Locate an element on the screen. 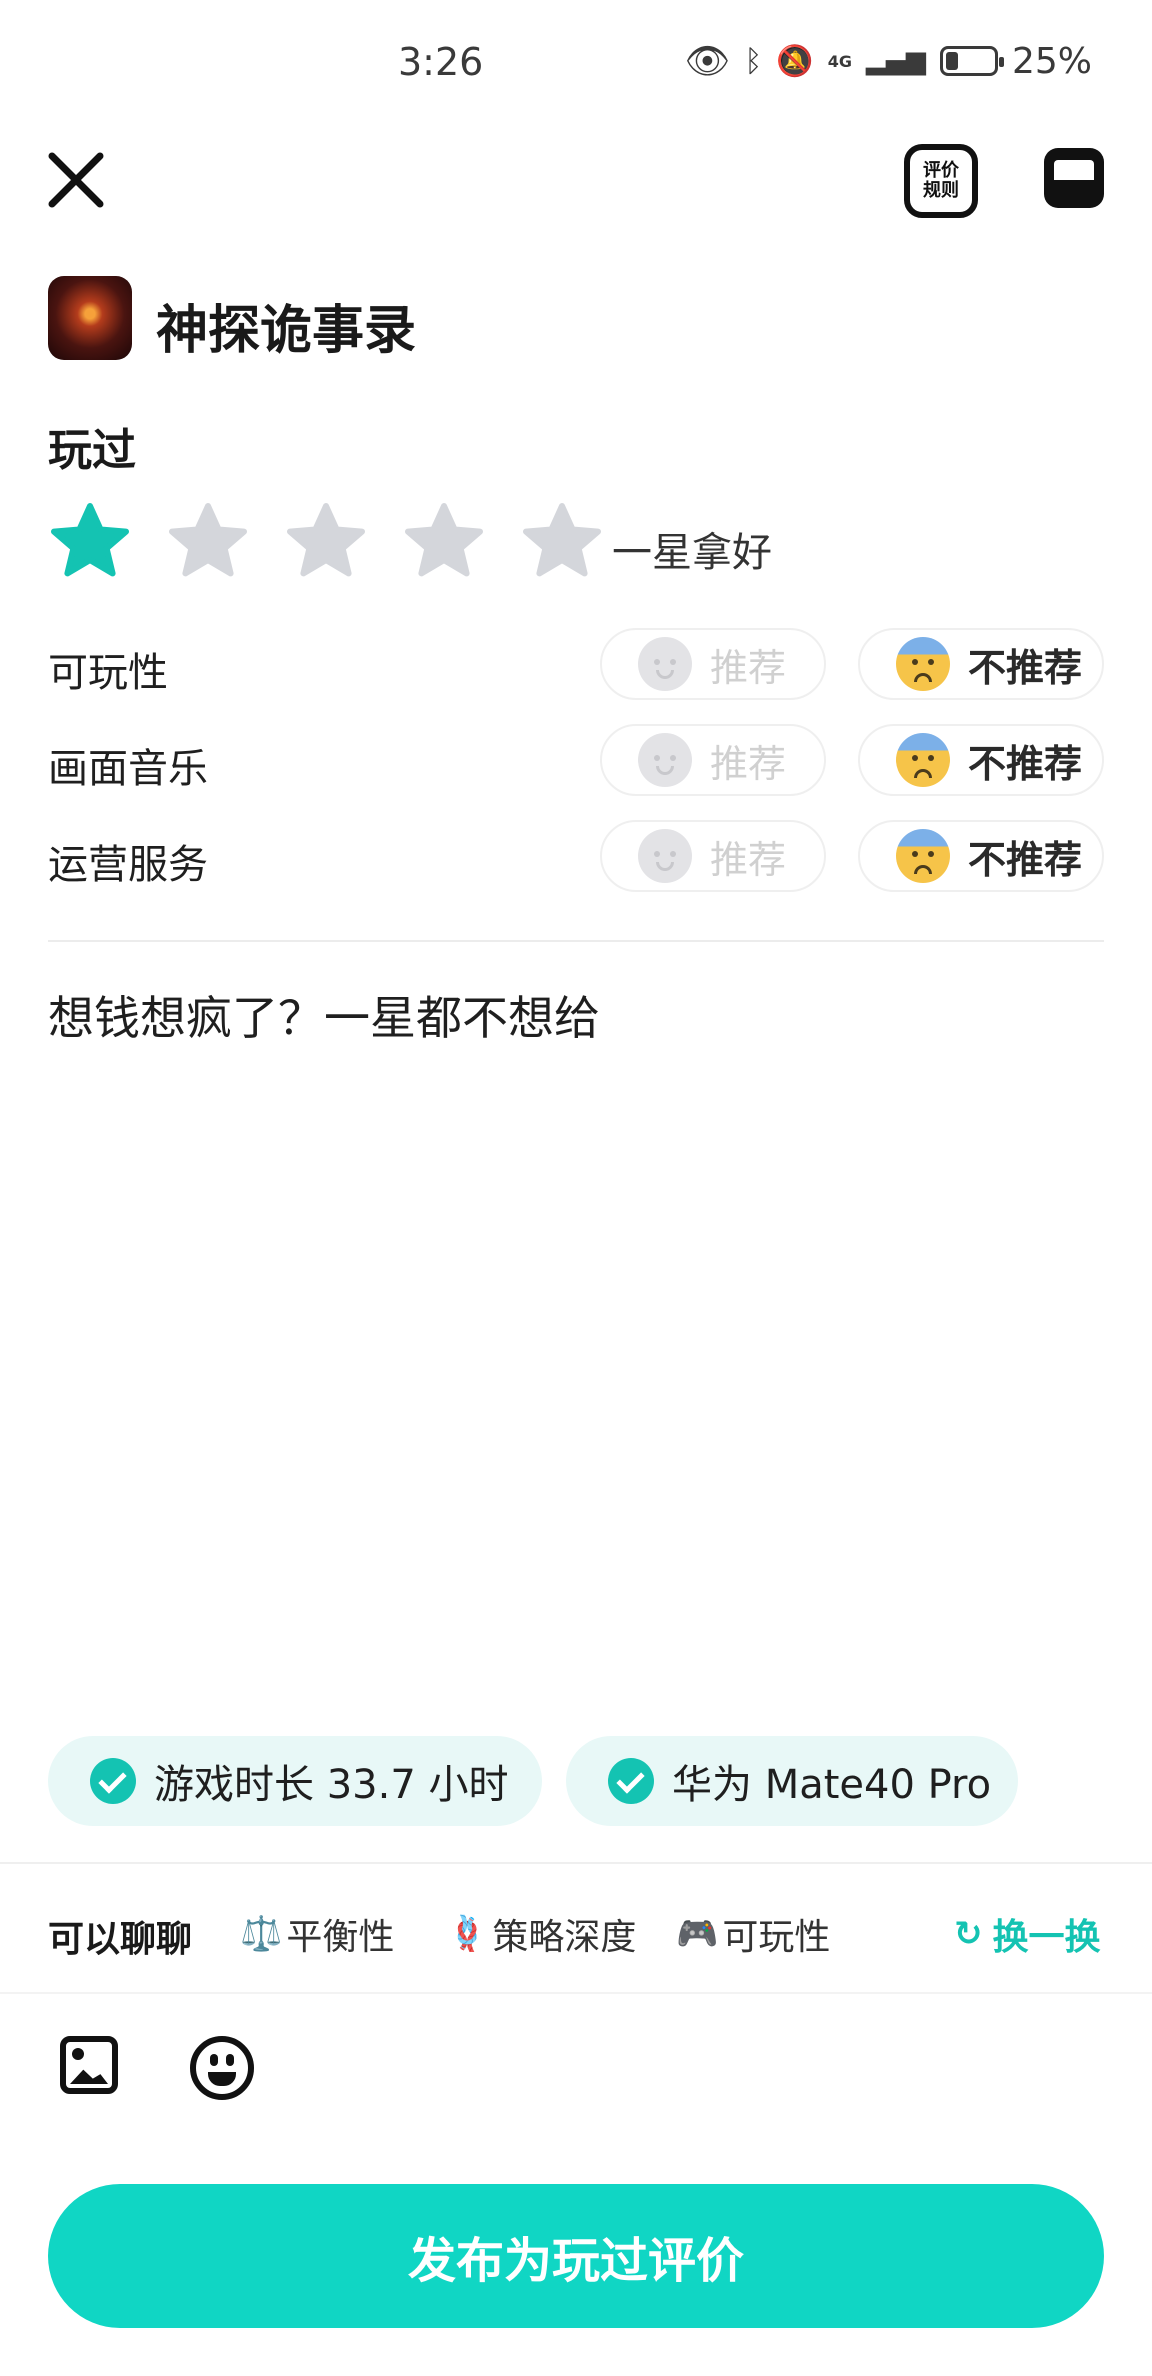 This screenshot has height=2376, width=1152. review-rules-button: 评价规则 is located at coordinates (941, 181).